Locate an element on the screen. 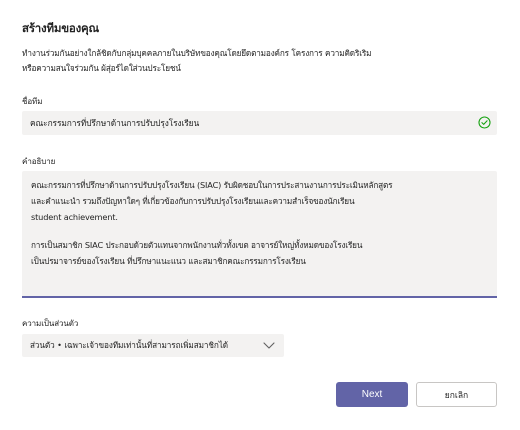 The width and height of the screenshot is (520, 430). description-text-line-3: student achievement. is located at coordinates (74, 217).